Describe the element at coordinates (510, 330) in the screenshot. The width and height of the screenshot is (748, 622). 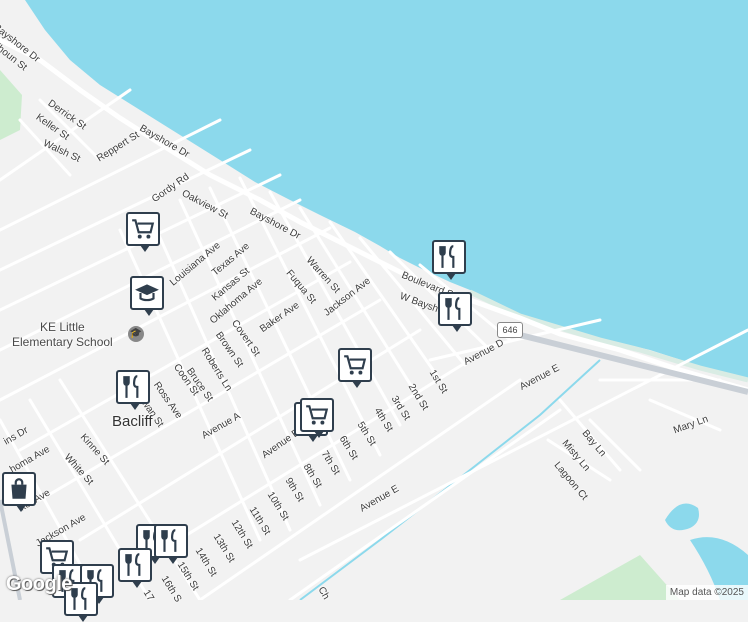
I see `route-646-shield: 646` at that location.